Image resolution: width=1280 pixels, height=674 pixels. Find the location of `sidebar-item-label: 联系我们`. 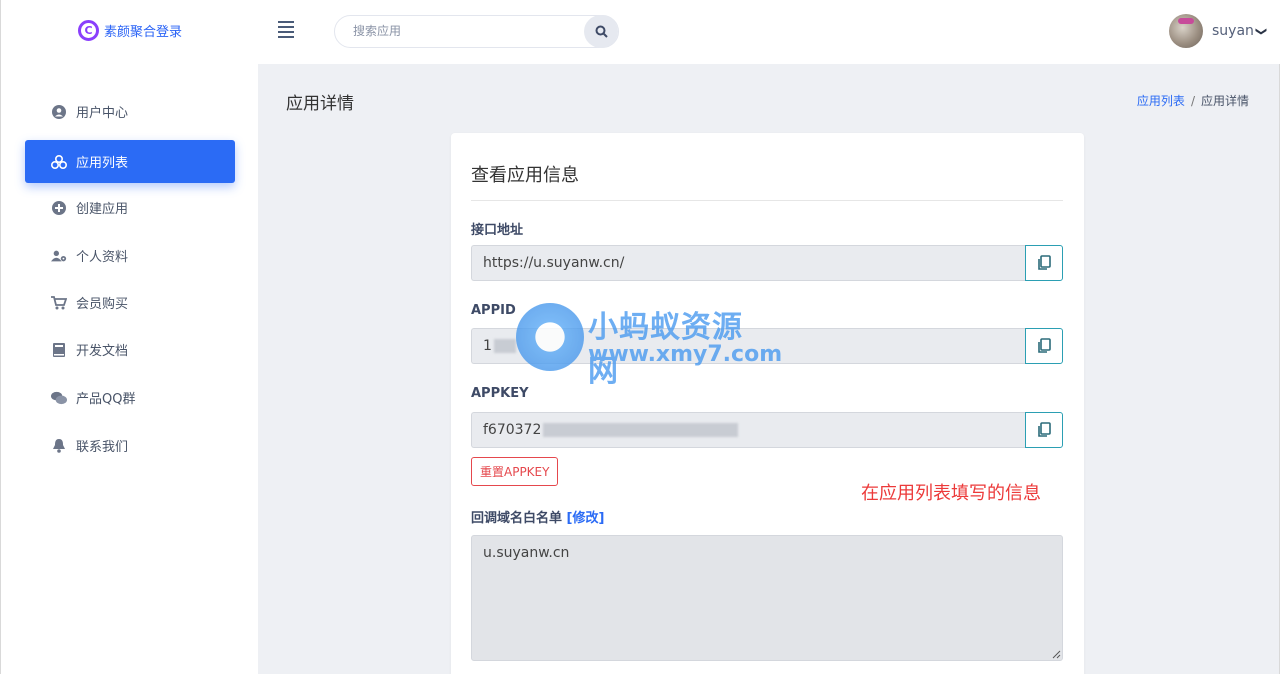

sidebar-item-label: 联系我们 is located at coordinates (102, 447).